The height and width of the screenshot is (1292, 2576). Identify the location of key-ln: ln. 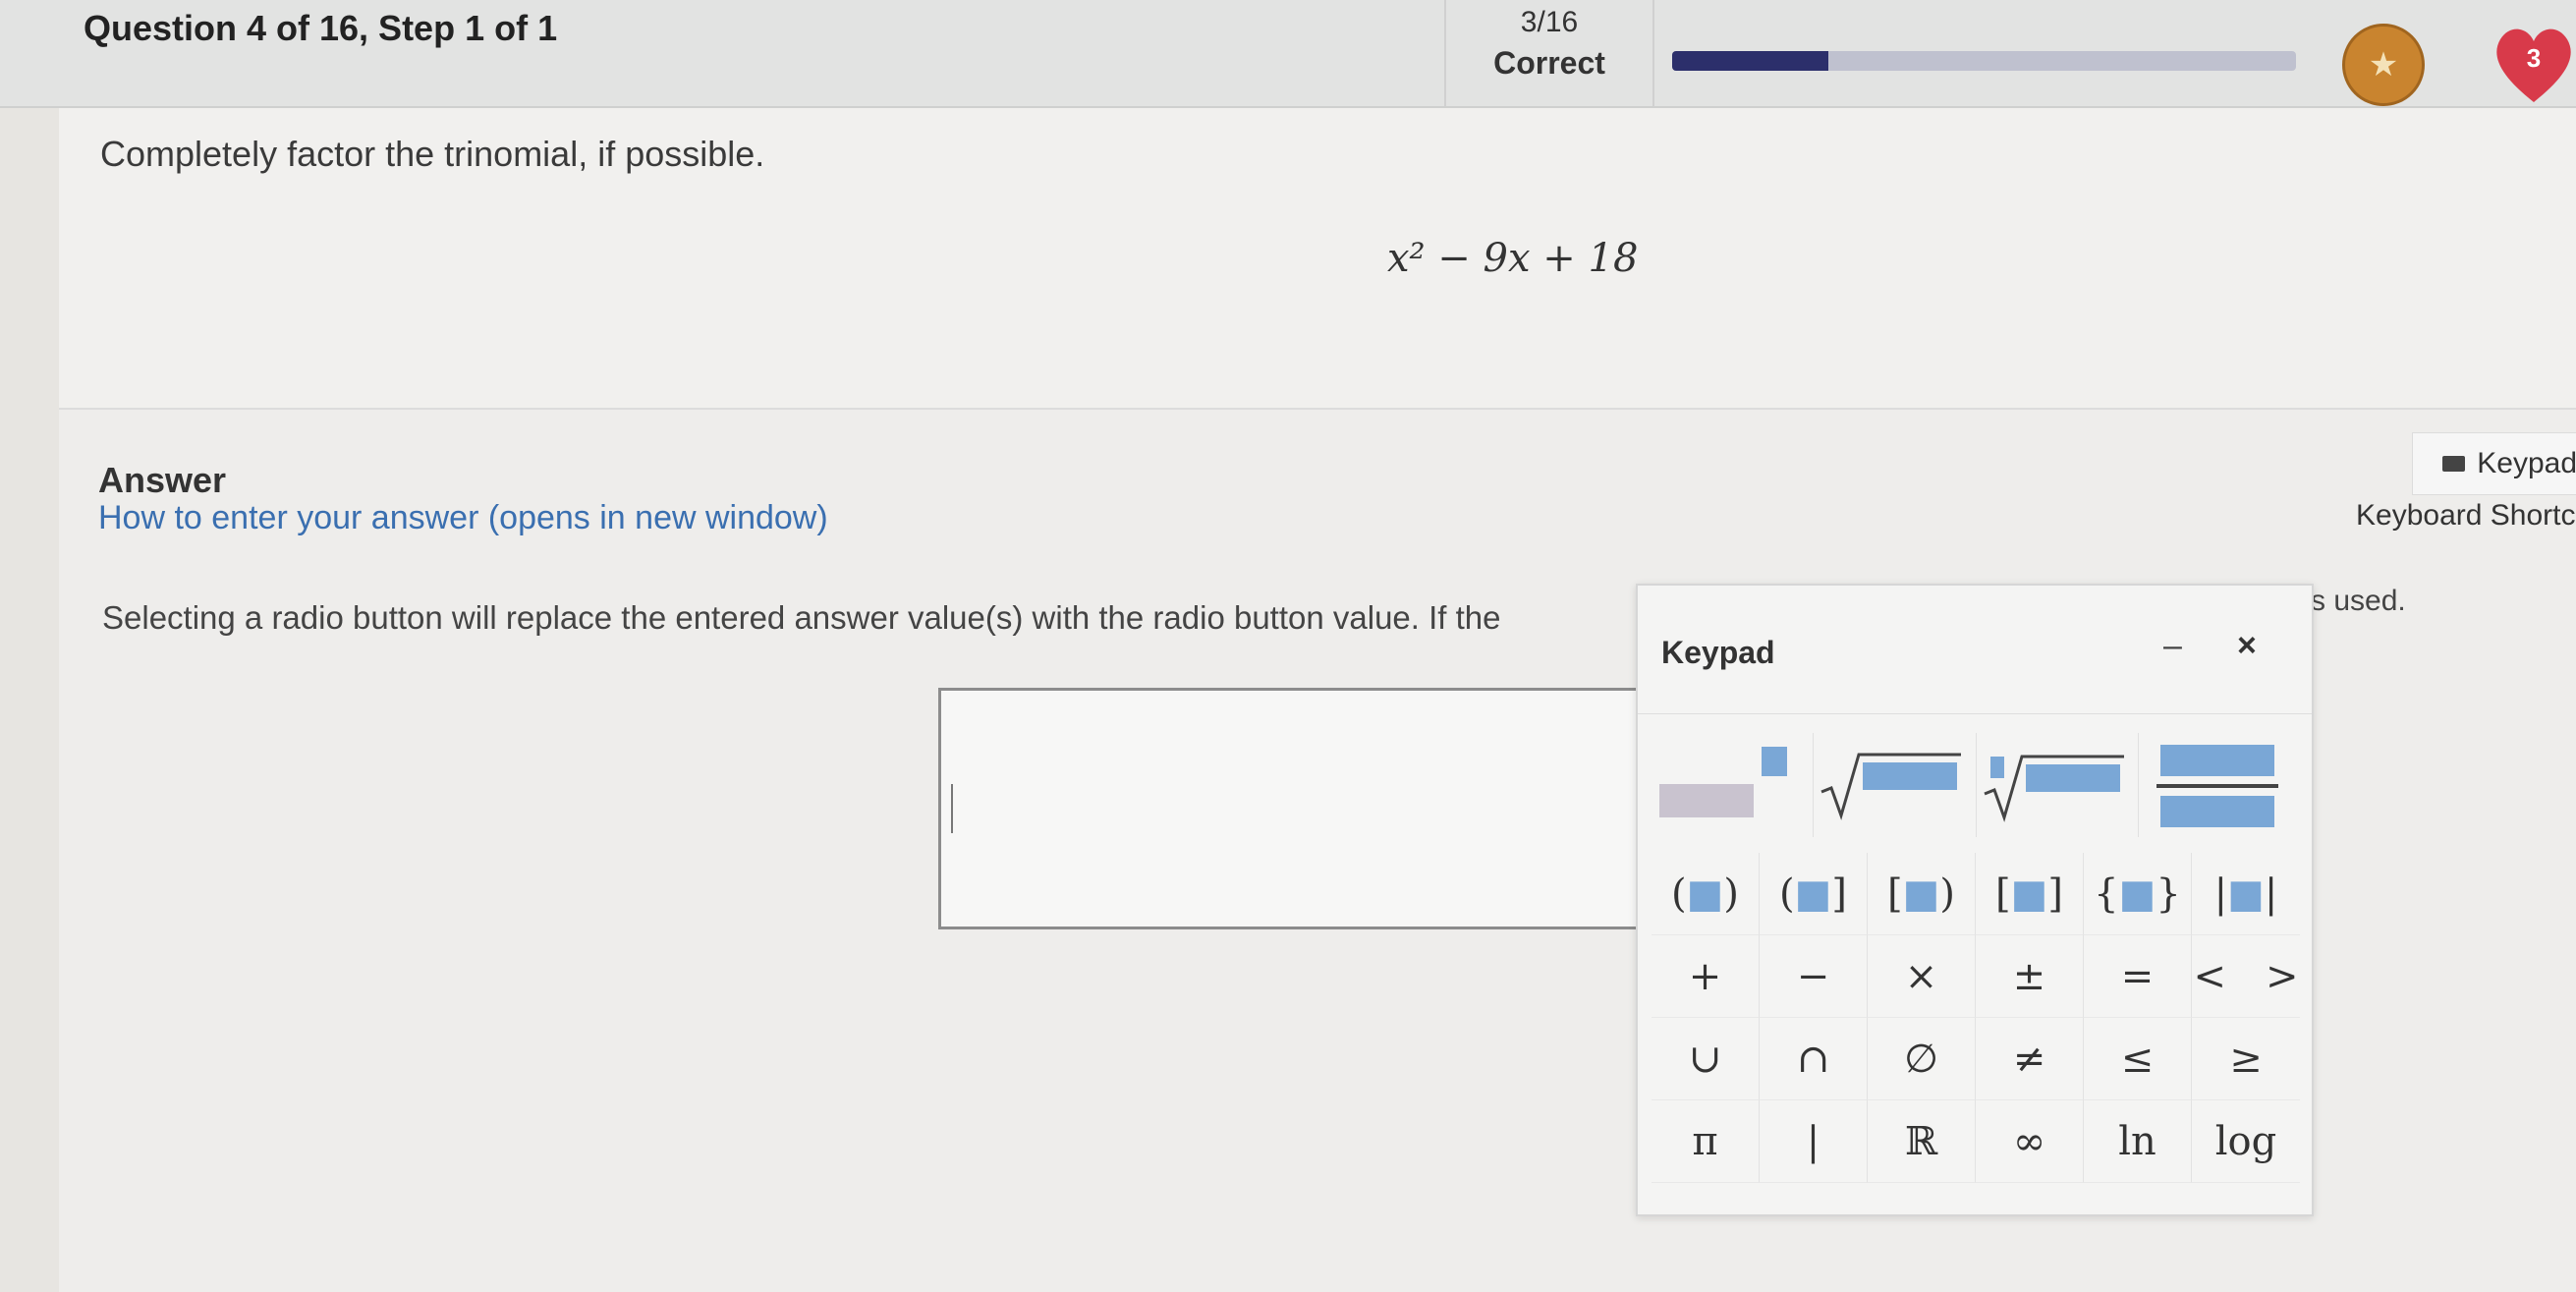
(2138, 1141).